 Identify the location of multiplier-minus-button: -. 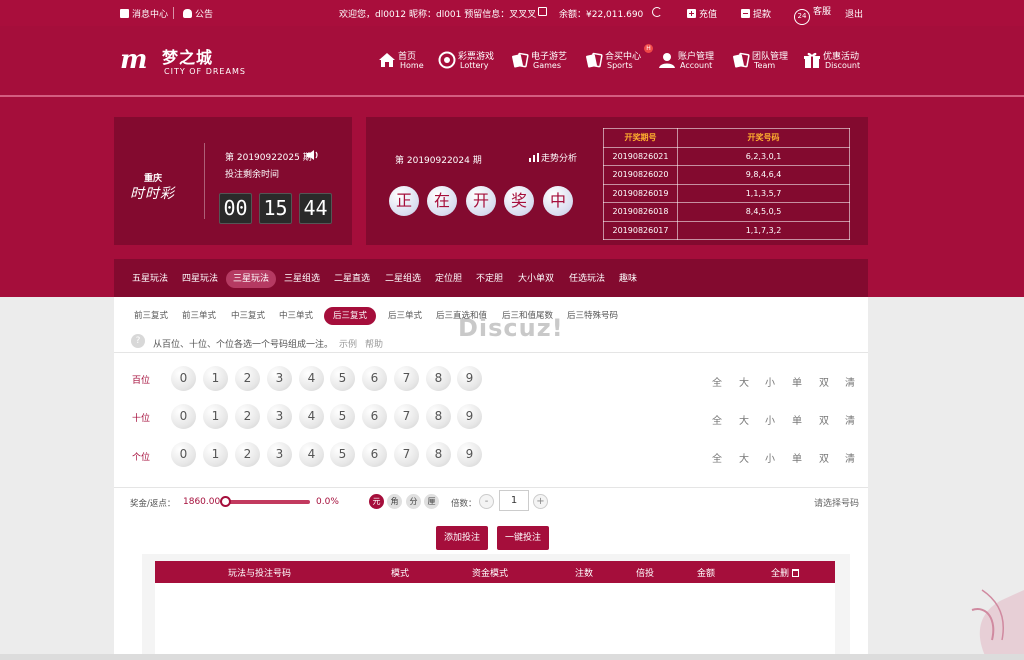
(486, 501).